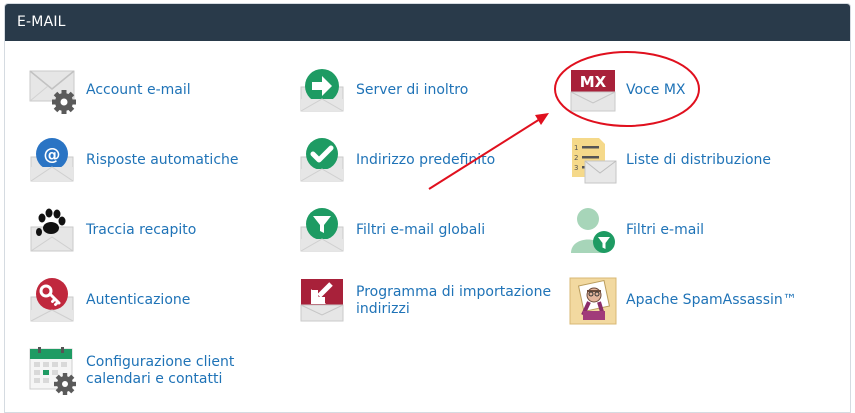 The width and height of the screenshot is (855, 413). I want to click on spamassassin-link: Apache SpamAssassin™, so click(689, 303).